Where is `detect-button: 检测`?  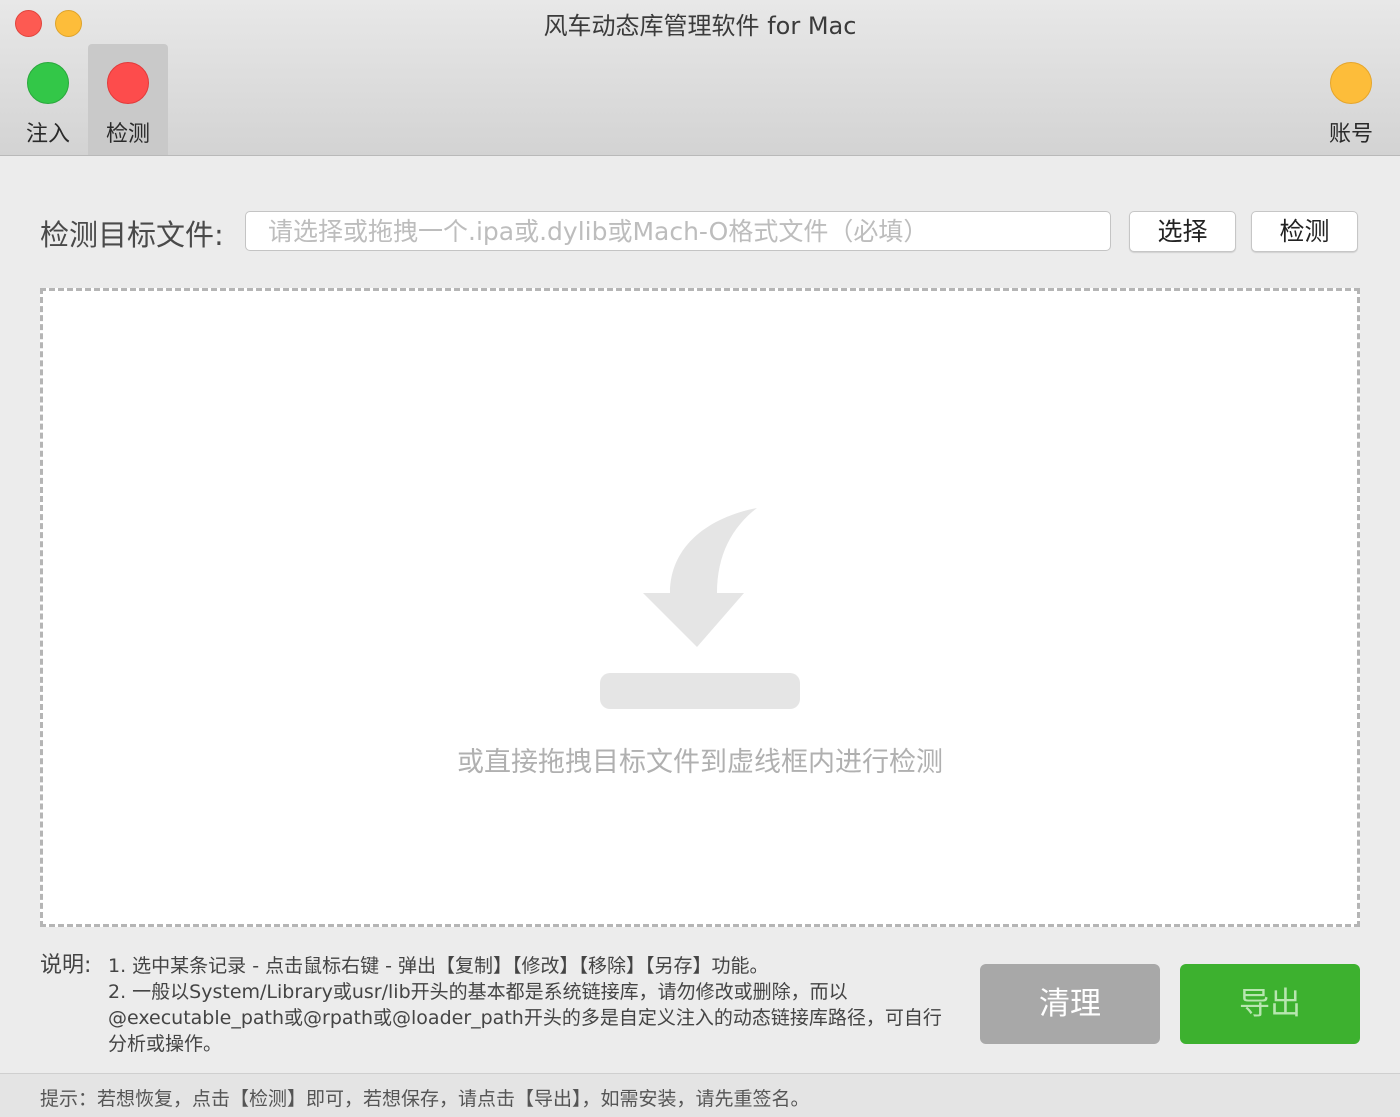
detect-button: 检测 is located at coordinates (1304, 231).